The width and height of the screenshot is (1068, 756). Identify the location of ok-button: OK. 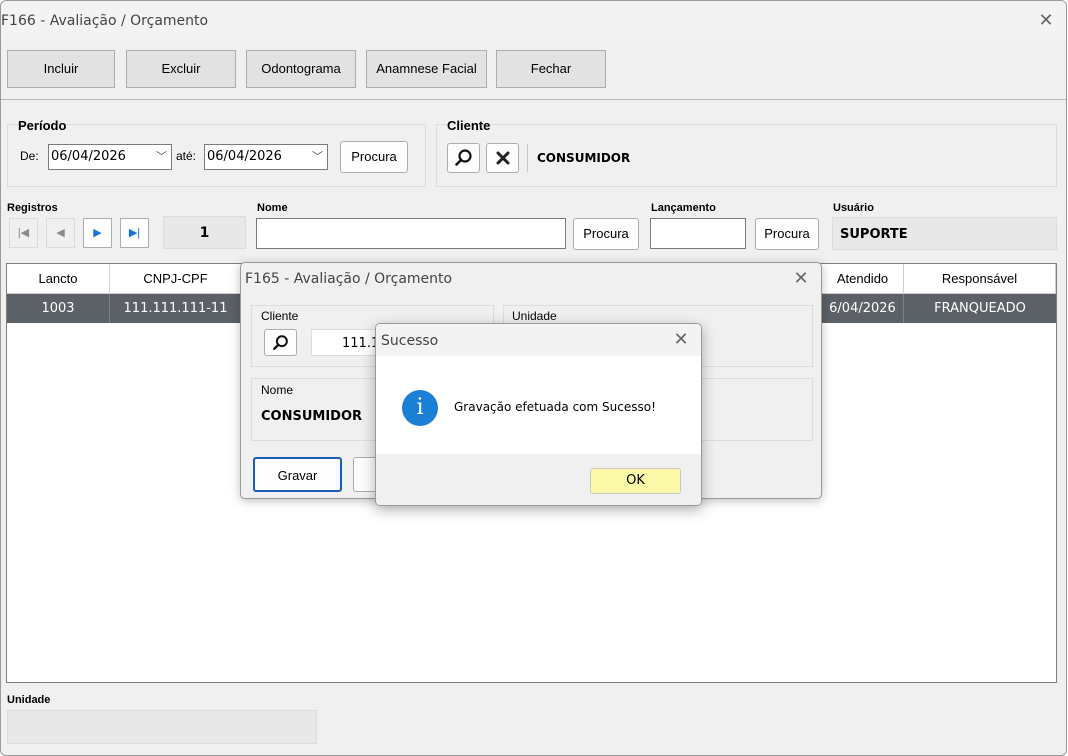
(635, 481).